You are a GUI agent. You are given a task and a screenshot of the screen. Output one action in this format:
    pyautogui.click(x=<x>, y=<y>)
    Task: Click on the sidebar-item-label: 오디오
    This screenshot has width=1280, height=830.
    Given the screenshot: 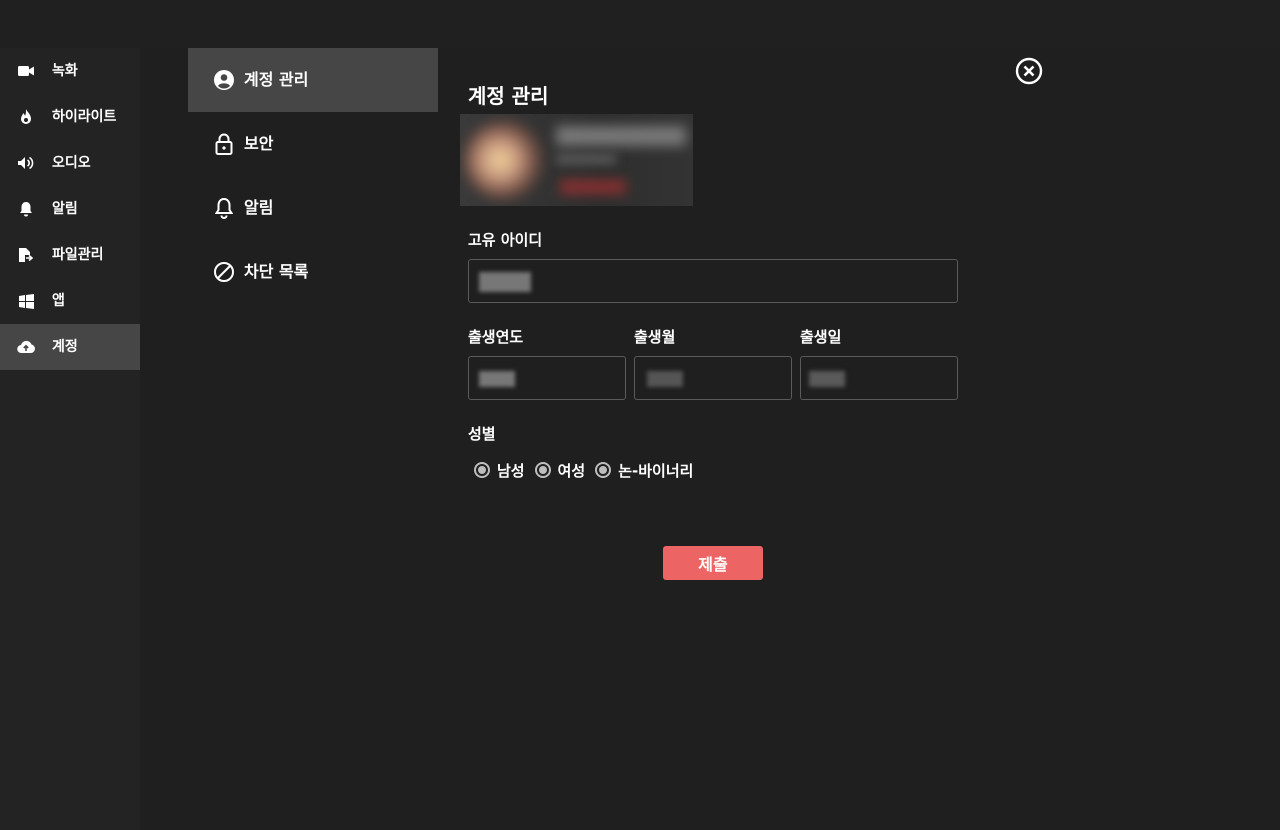 What is the action you would take?
    pyautogui.click(x=71, y=163)
    